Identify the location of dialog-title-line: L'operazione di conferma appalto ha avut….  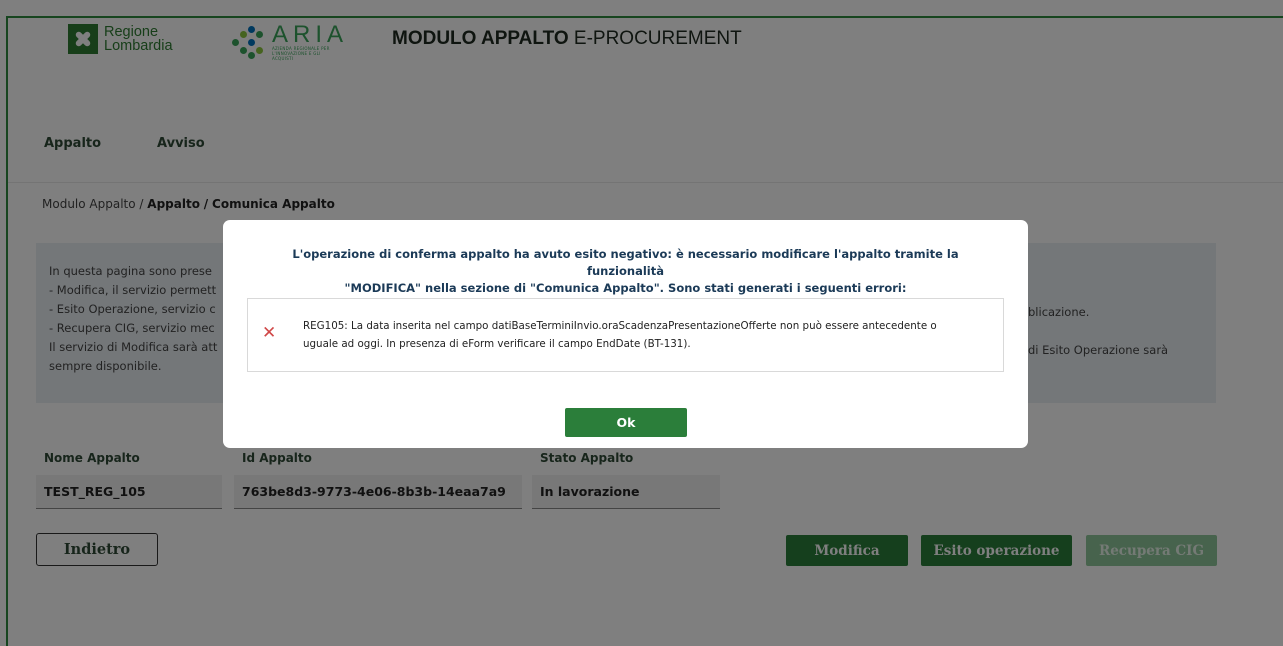
(625, 262).